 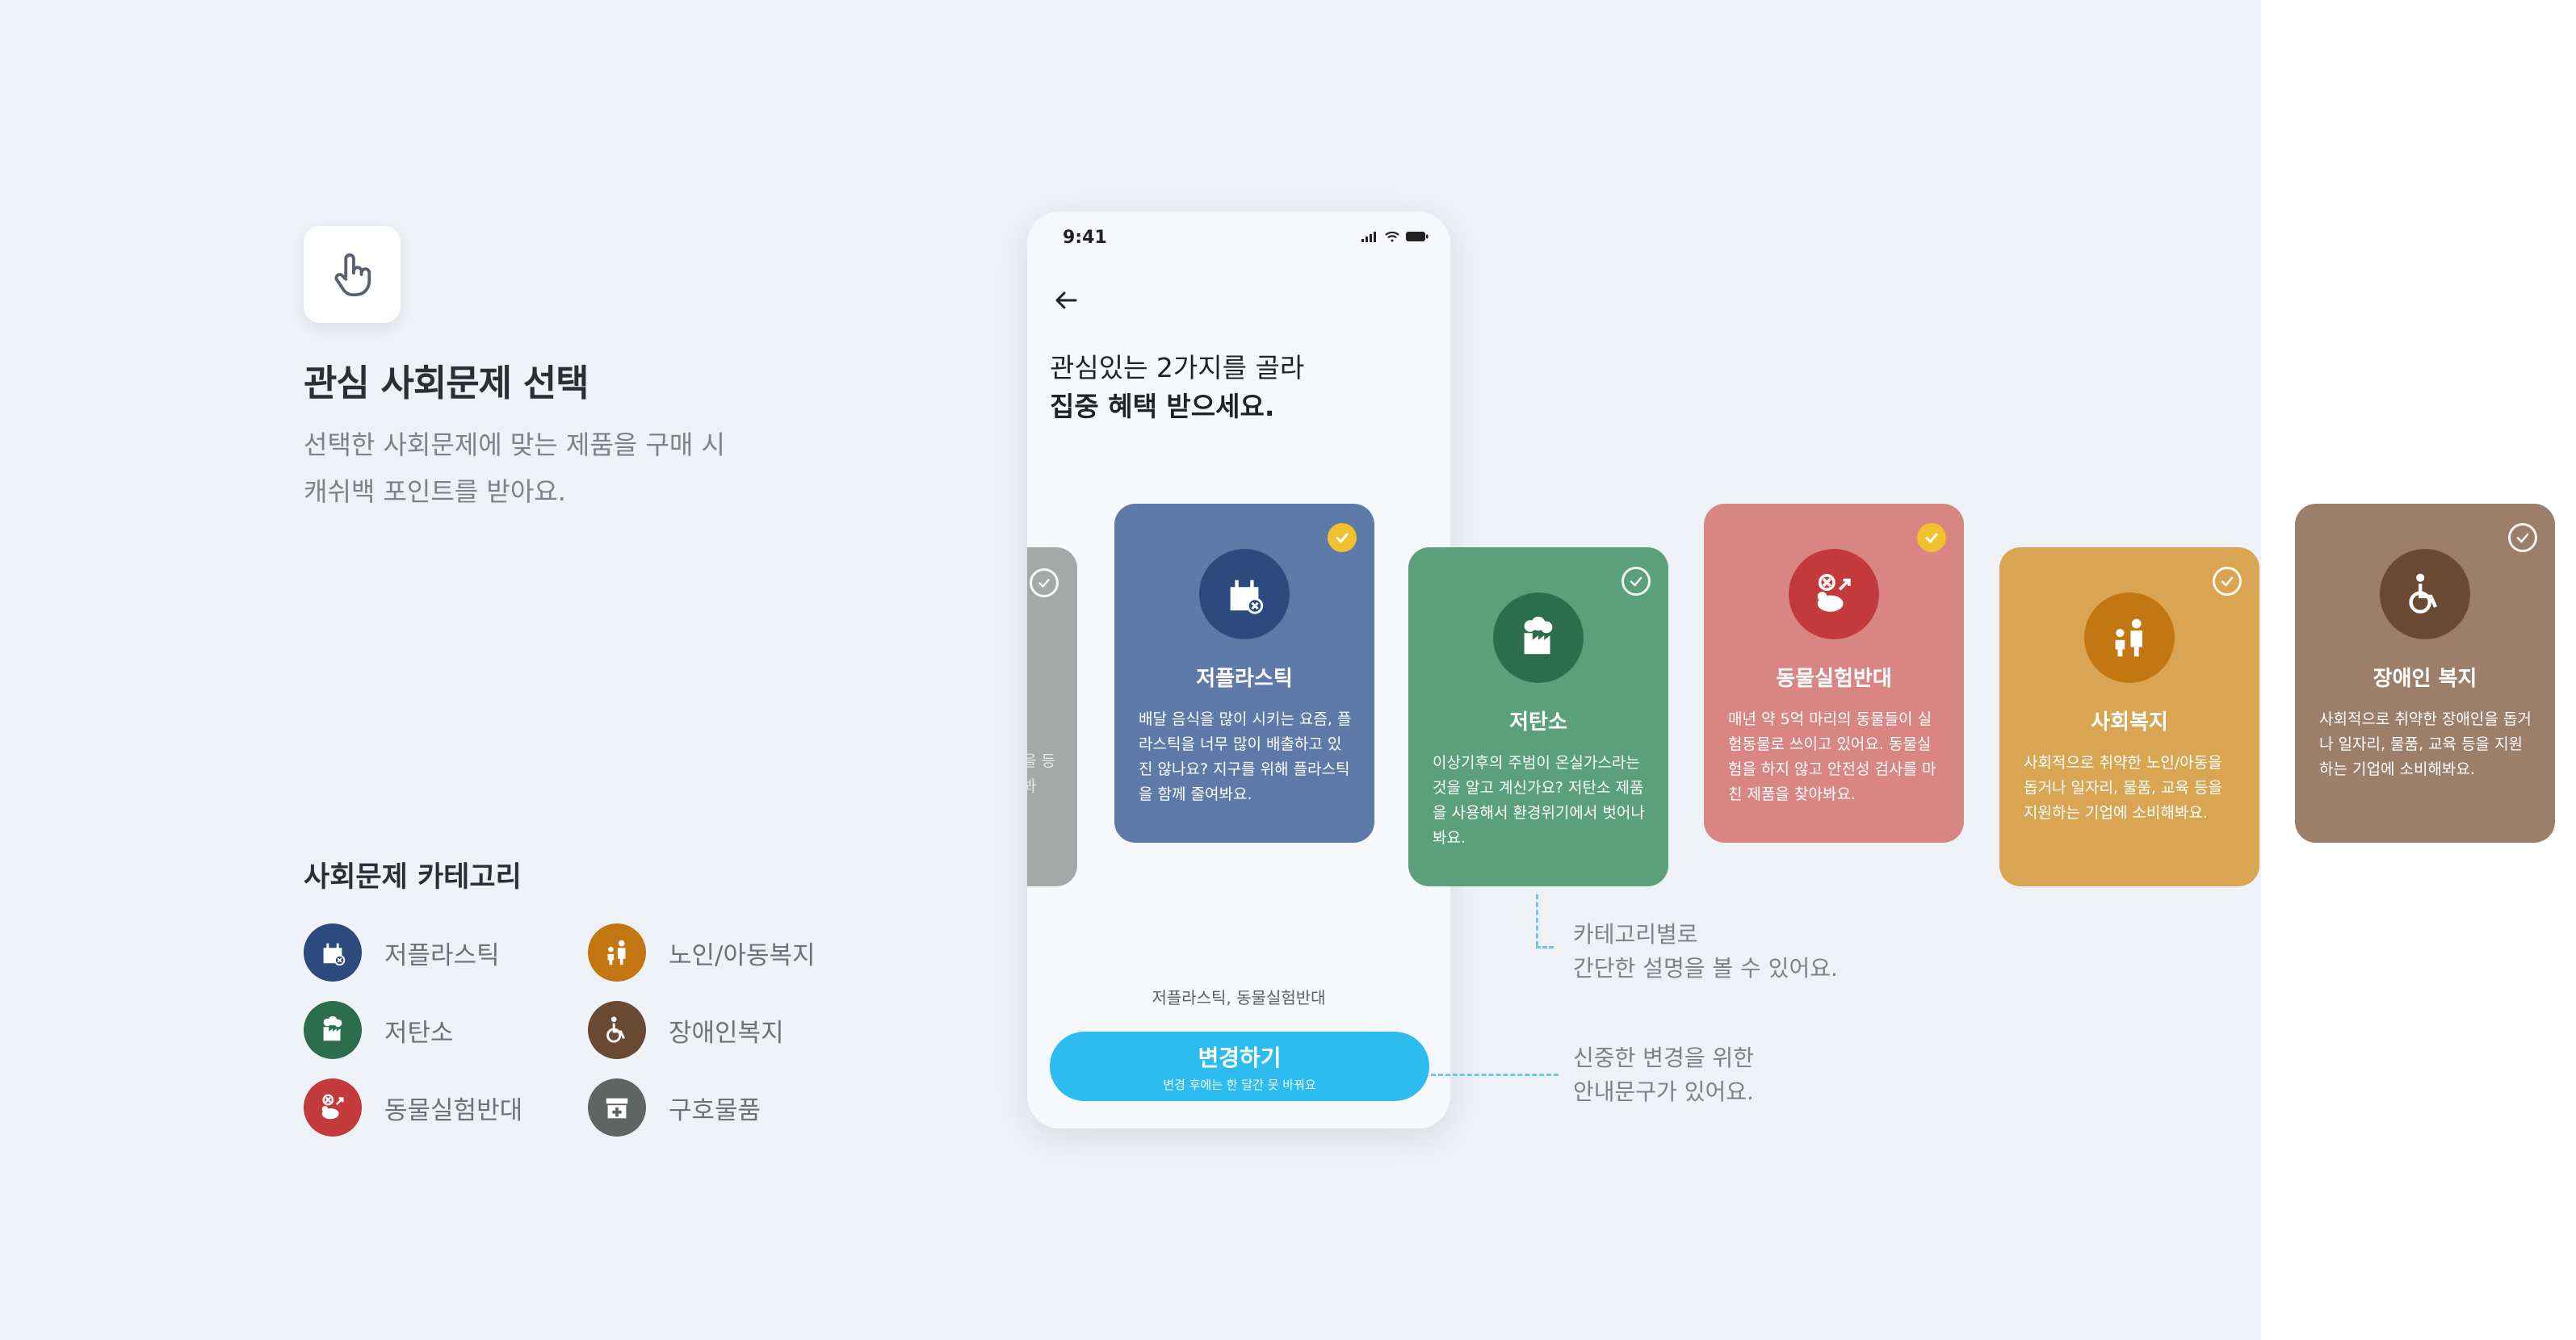 I want to click on legend-label-plastic: 저플라스틱, so click(x=442, y=955).